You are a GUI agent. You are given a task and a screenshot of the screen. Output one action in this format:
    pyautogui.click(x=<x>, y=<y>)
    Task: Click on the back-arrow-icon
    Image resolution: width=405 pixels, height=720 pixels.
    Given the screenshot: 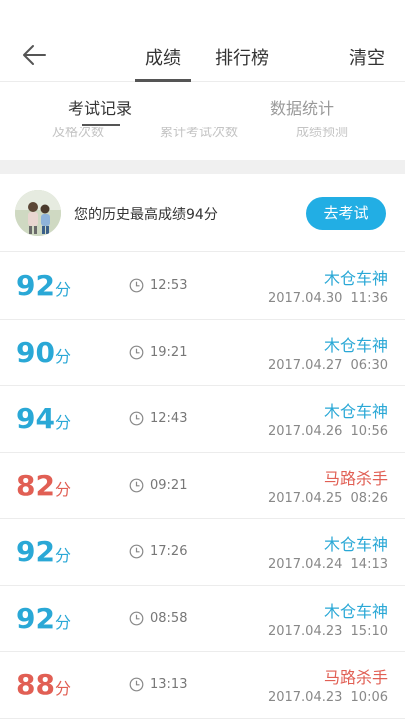 What is the action you would take?
    pyautogui.click(x=35, y=55)
    